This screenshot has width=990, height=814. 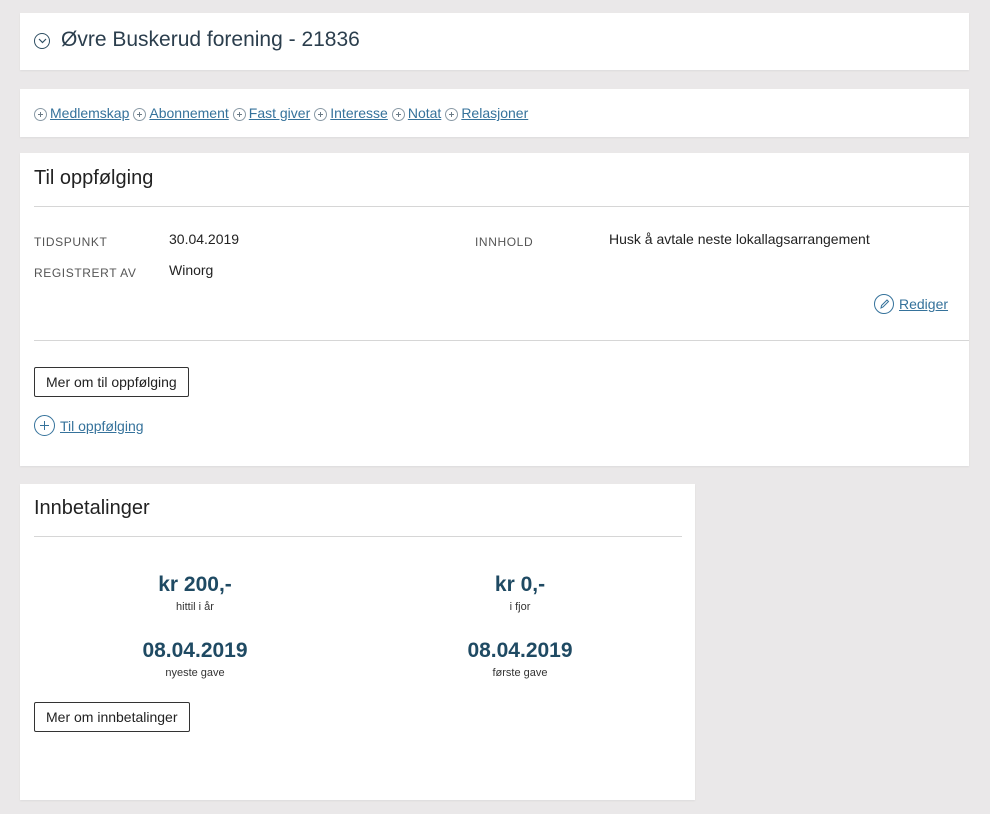 What do you see at coordinates (195, 584) in the screenshot?
I see `this-year-amount: kr 200,-` at bounding box center [195, 584].